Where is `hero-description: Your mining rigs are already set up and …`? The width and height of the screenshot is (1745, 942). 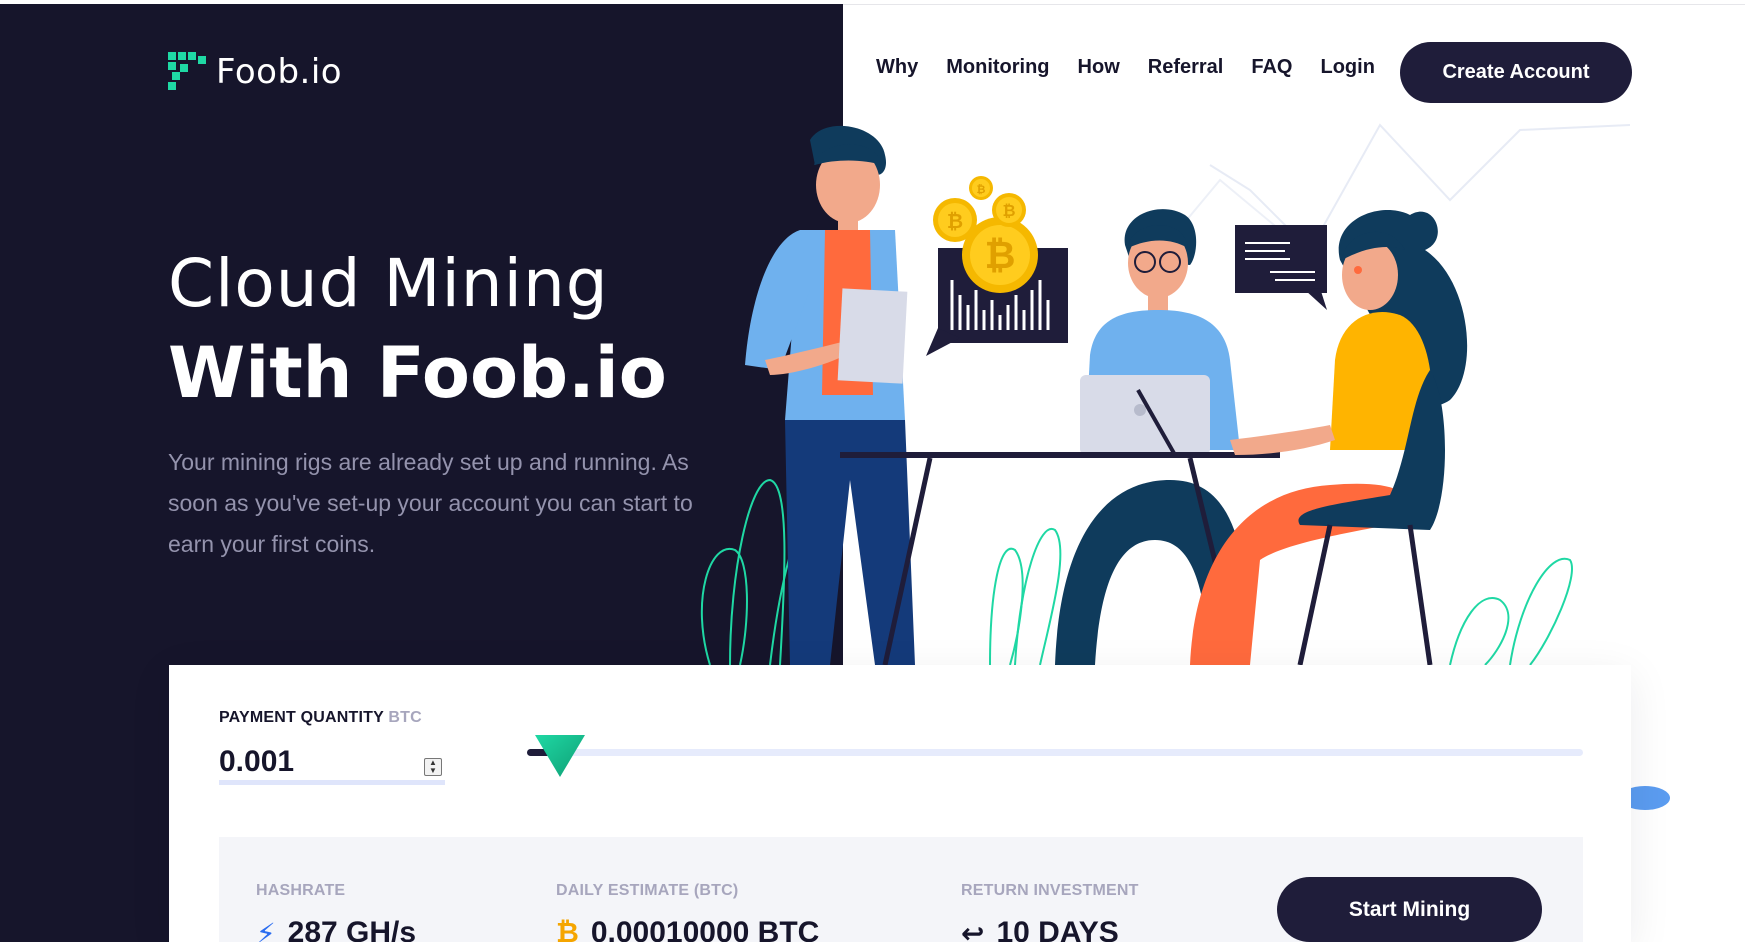
hero-description: Your mining rigs are already set up and … is located at coordinates (430, 503).